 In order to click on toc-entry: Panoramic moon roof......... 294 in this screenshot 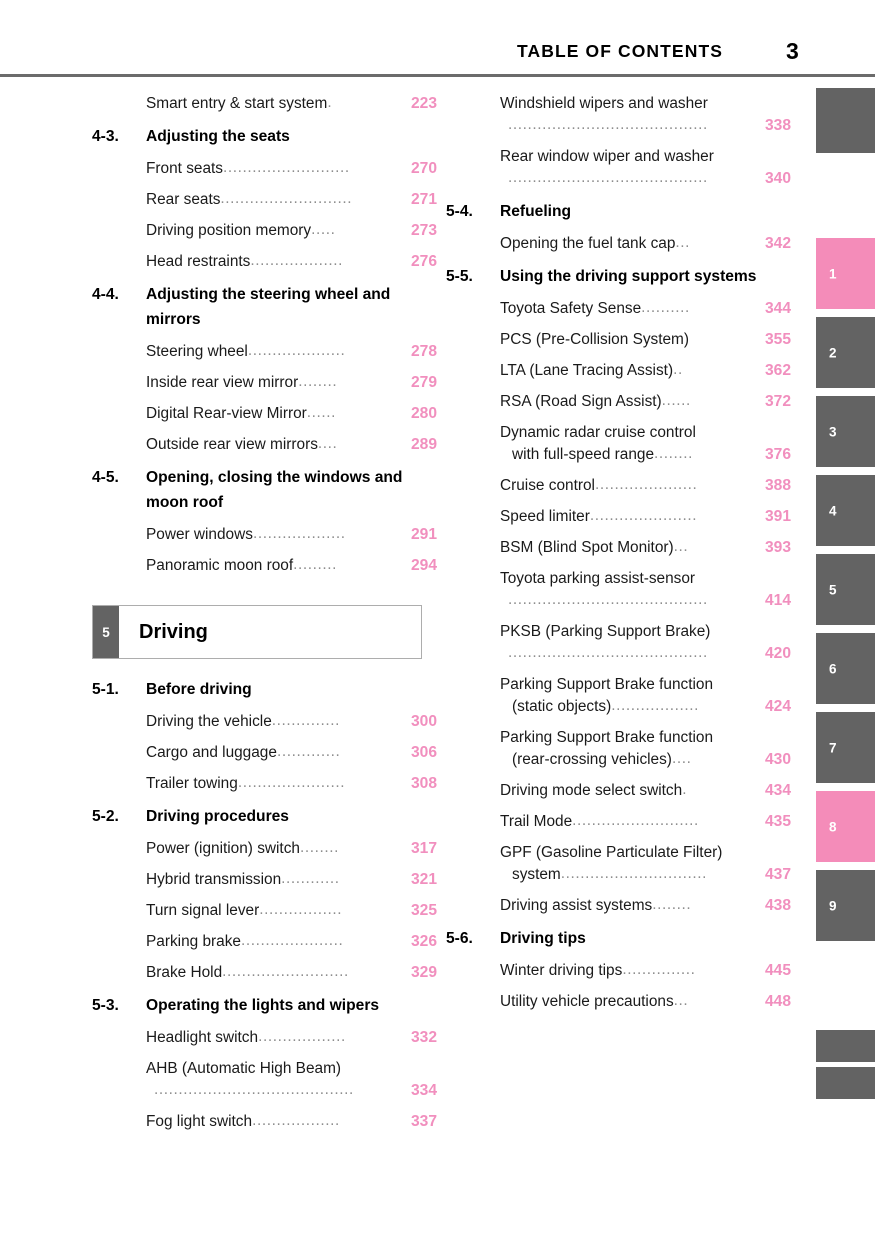, I will do `click(264, 566)`.